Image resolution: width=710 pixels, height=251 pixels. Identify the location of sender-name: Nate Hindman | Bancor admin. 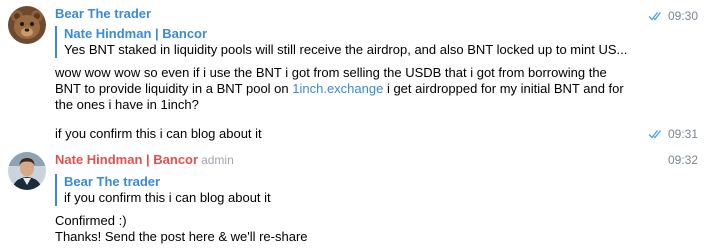
(382, 160).